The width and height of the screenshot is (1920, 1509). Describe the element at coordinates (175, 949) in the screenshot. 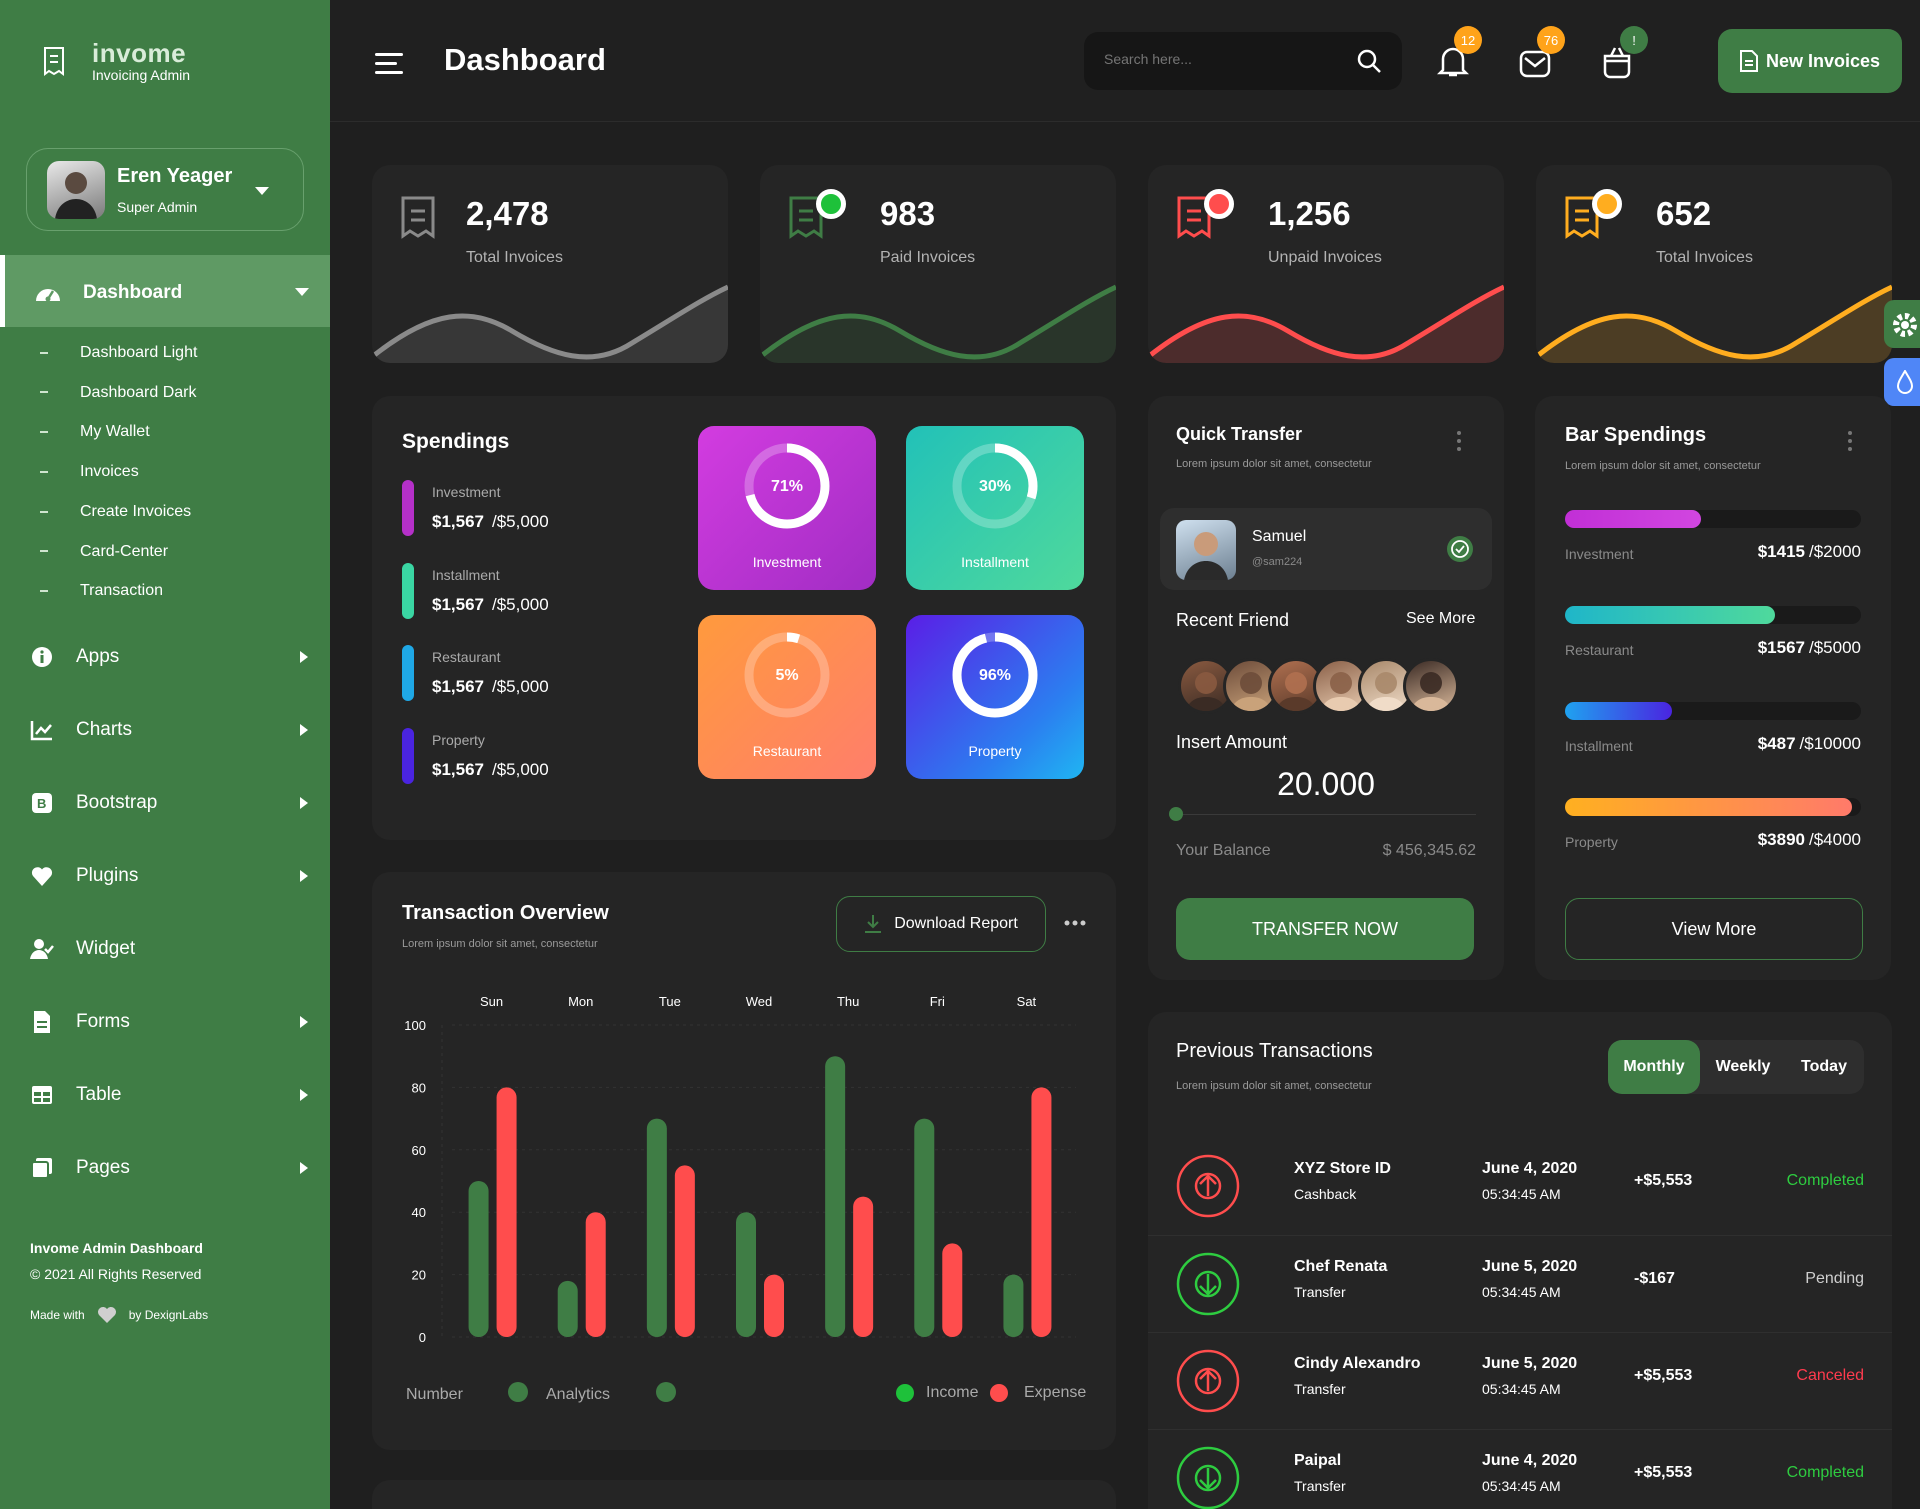

I see `sidebar-item-widget: Widget` at that location.